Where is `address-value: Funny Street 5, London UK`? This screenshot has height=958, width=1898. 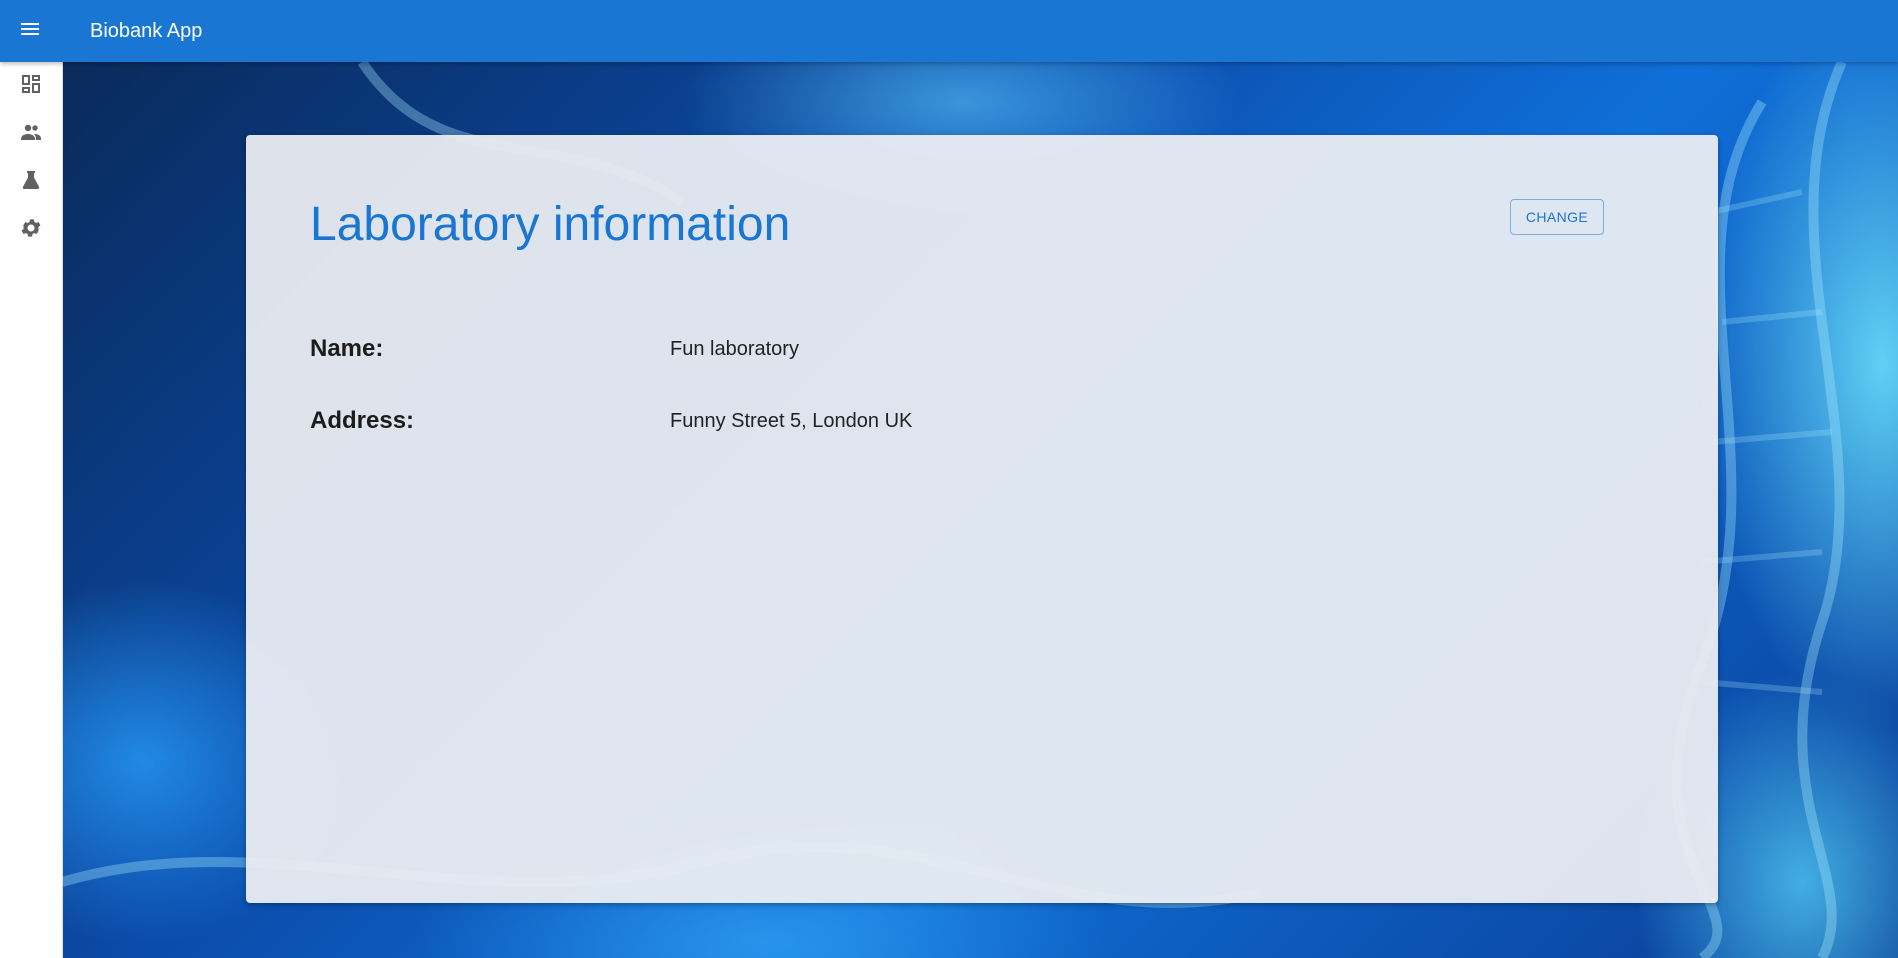 address-value: Funny Street 5, London UK is located at coordinates (791, 421).